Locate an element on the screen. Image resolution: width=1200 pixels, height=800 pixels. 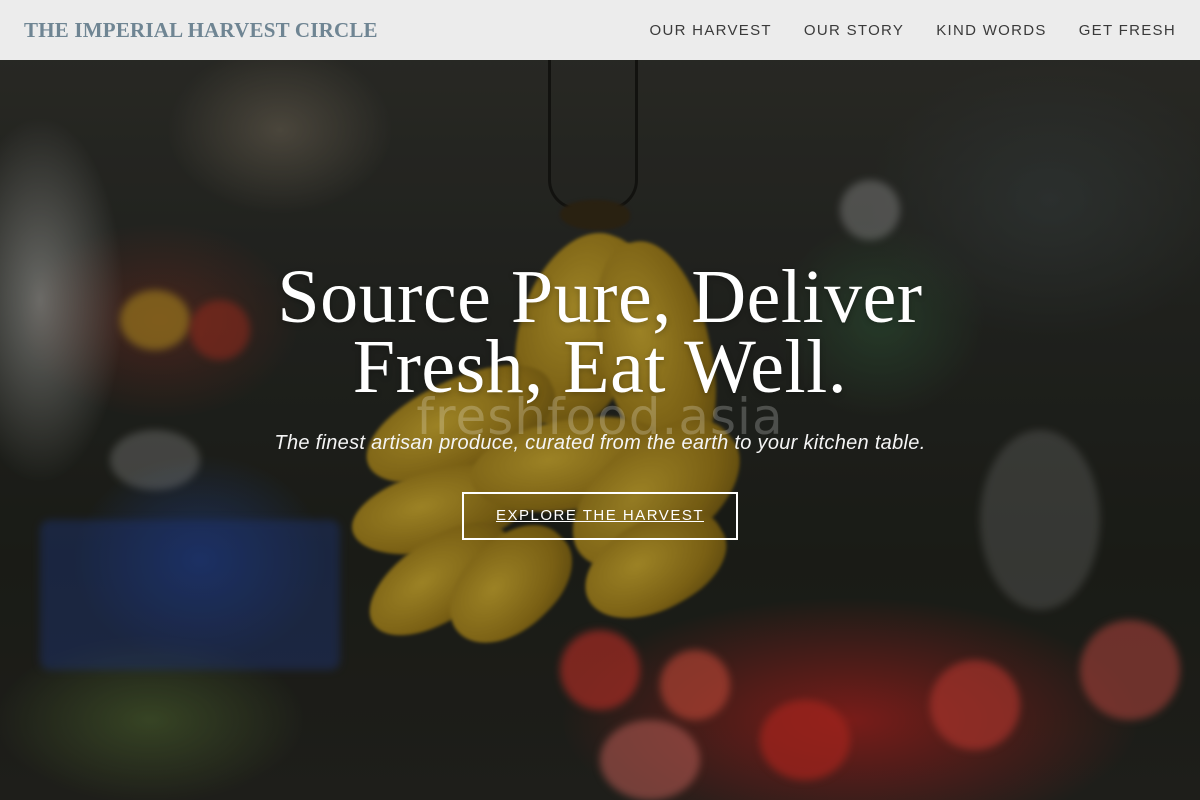
nav-link-kind-words: KIND WORDS is located at coordinates (991, 30).